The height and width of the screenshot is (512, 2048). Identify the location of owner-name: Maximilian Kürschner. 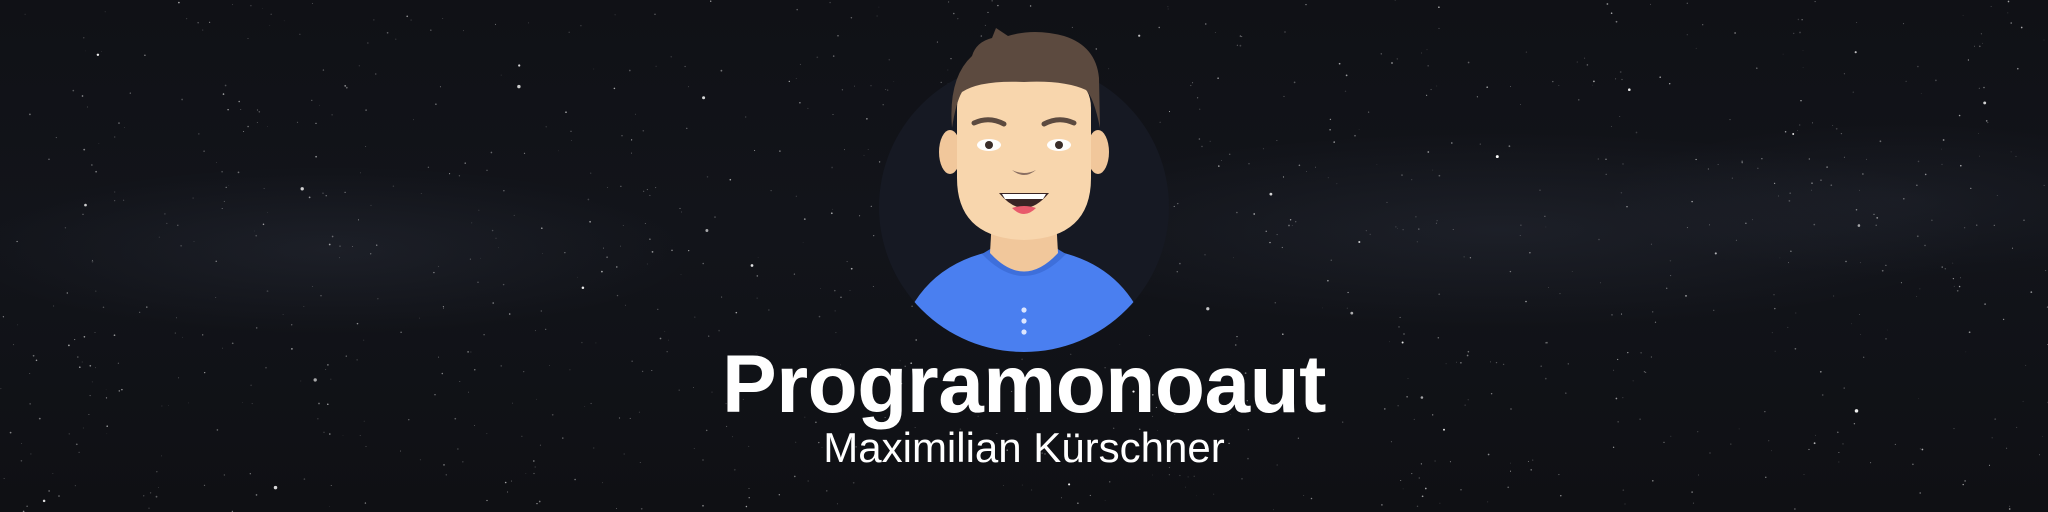
(1024, 447).